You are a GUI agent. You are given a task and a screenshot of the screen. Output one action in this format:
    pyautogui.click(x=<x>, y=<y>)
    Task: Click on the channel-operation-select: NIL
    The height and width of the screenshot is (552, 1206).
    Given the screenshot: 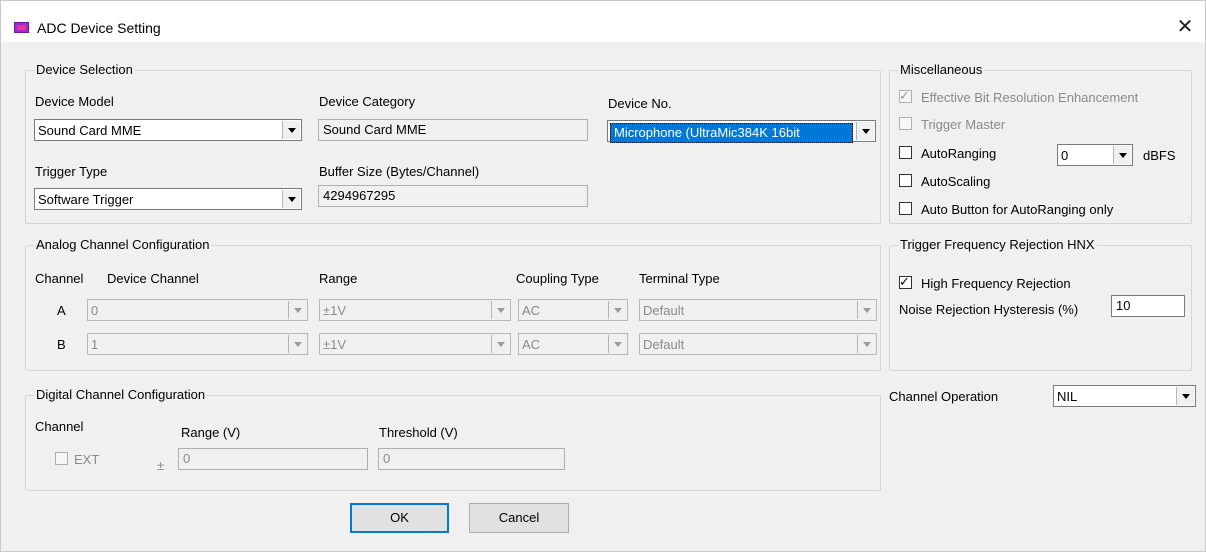 What is the action you would take?
    pyautogui.click(x=1124, y=396)
    